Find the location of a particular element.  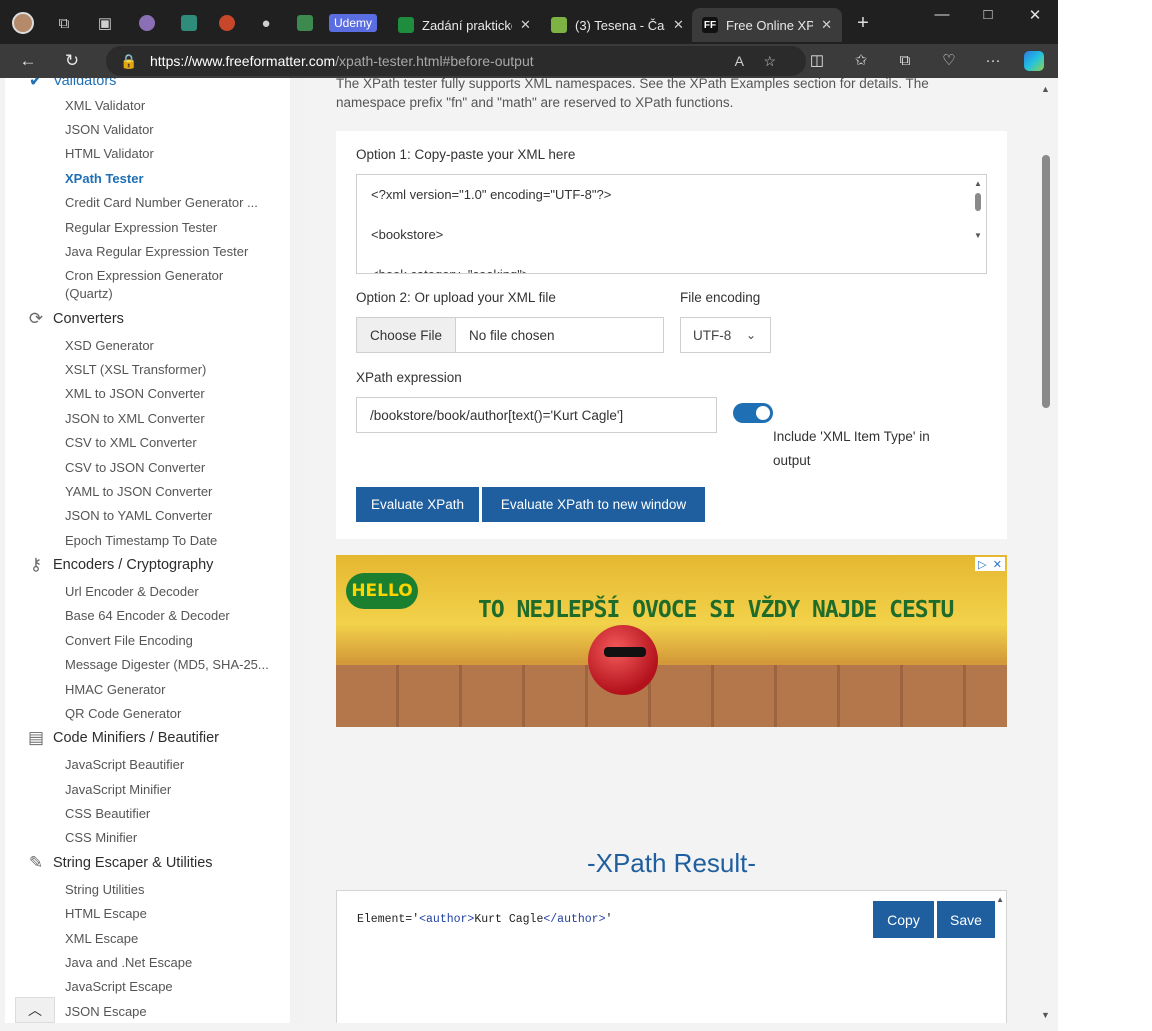

result-close-tag: </author> is located at coordinates (574, 919).